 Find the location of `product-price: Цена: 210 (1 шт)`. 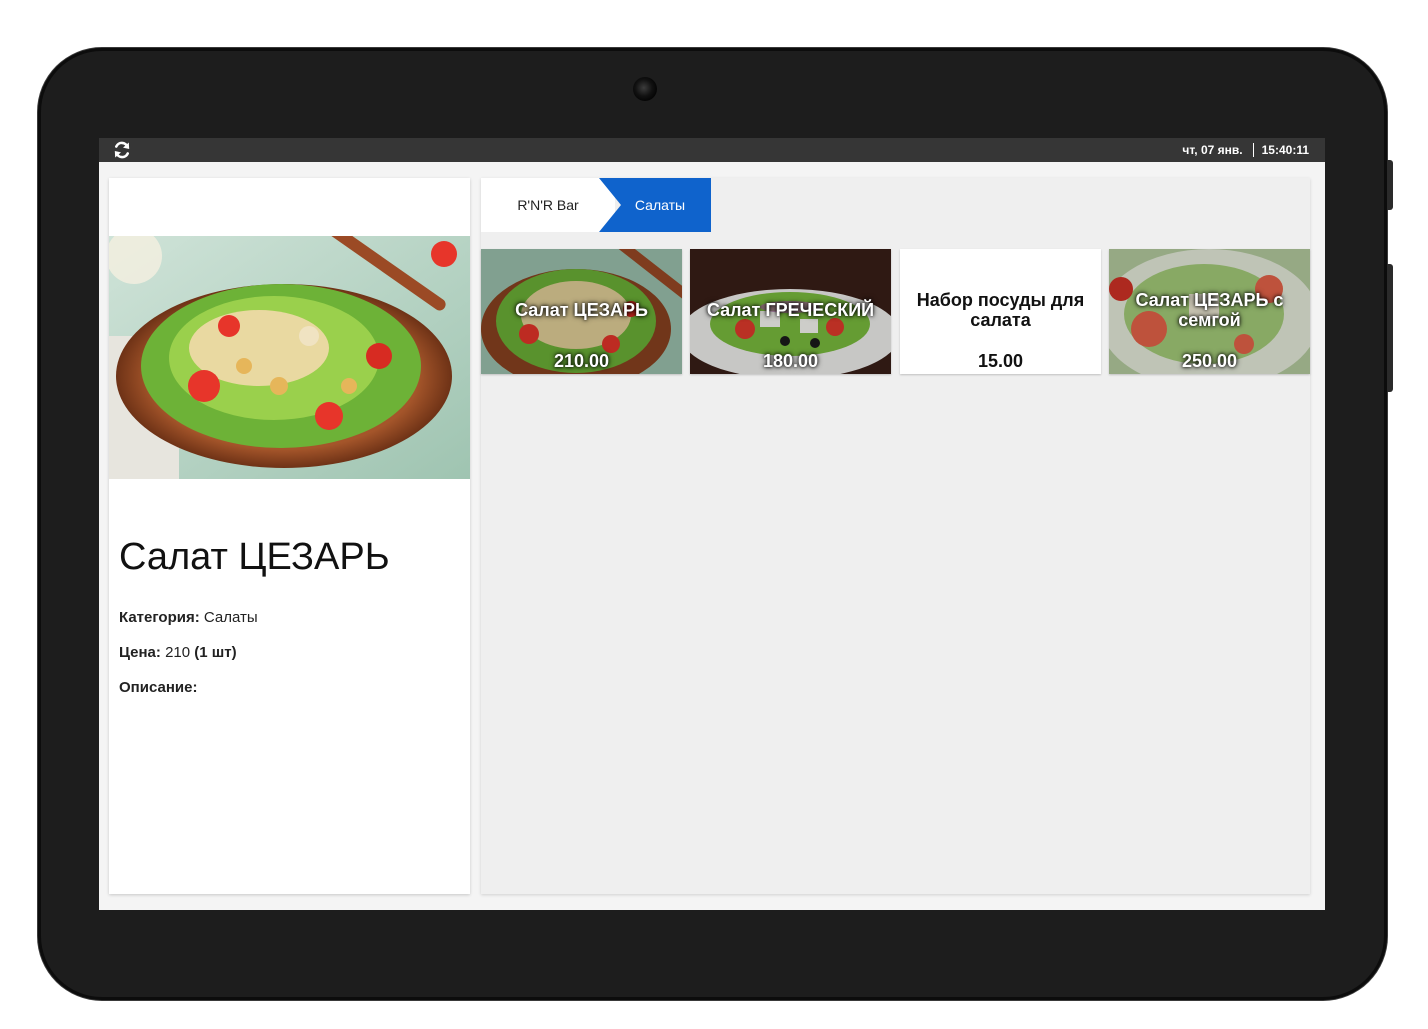

product-price: Цена: 210 (1 шт) is located at coordinates (178, 652).